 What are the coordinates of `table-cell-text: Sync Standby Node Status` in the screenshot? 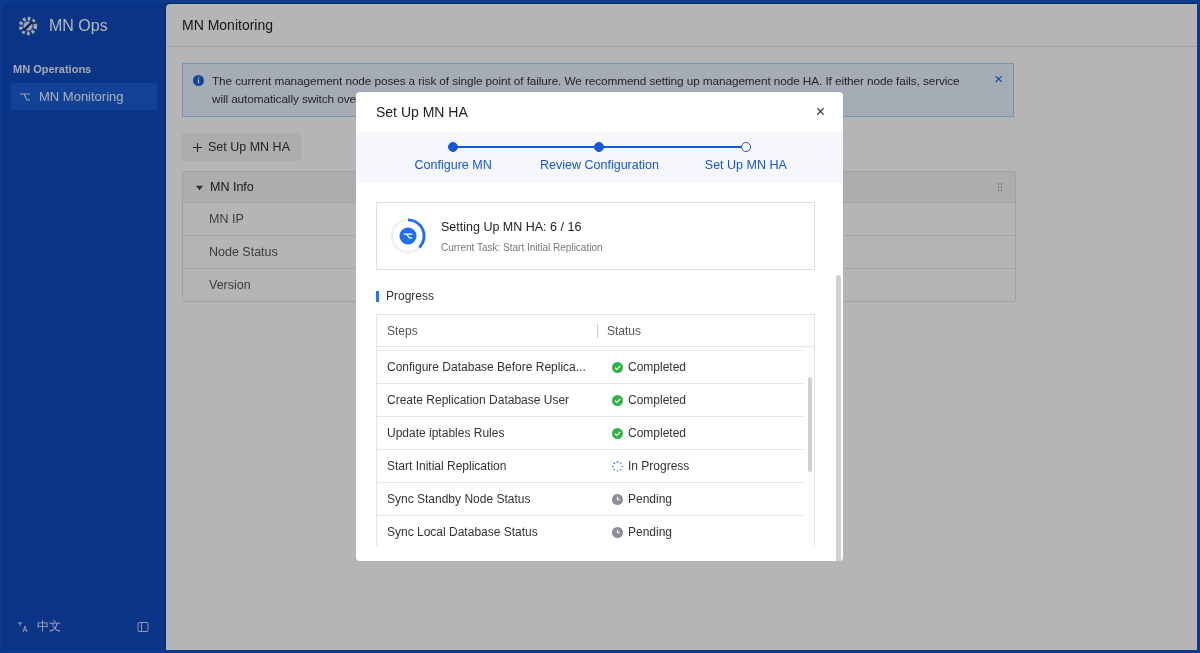 It's located at (459, 499).